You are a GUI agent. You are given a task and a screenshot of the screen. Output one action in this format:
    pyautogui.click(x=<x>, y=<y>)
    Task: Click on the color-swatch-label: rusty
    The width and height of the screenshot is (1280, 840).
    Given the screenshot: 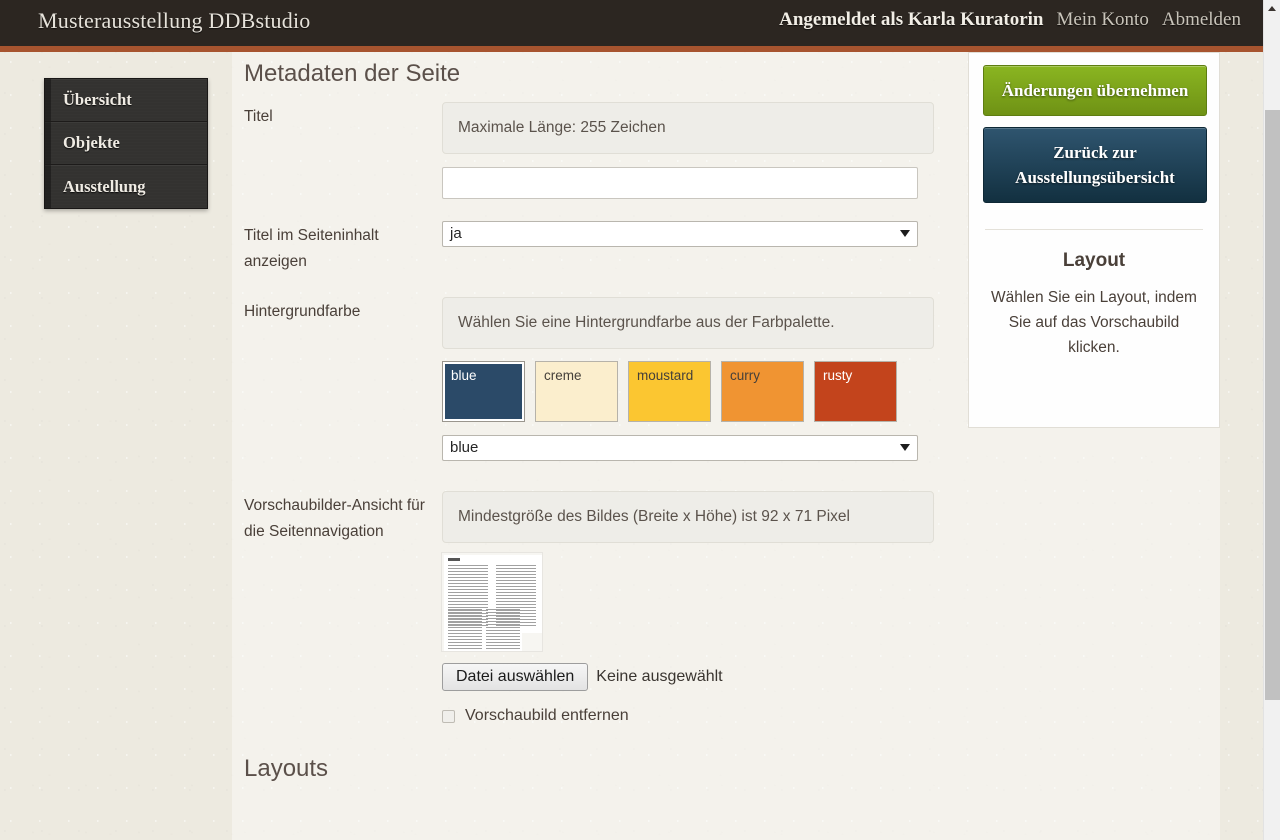 What is the action you would take?
    pyautogui.click(x=838, y=375)
    